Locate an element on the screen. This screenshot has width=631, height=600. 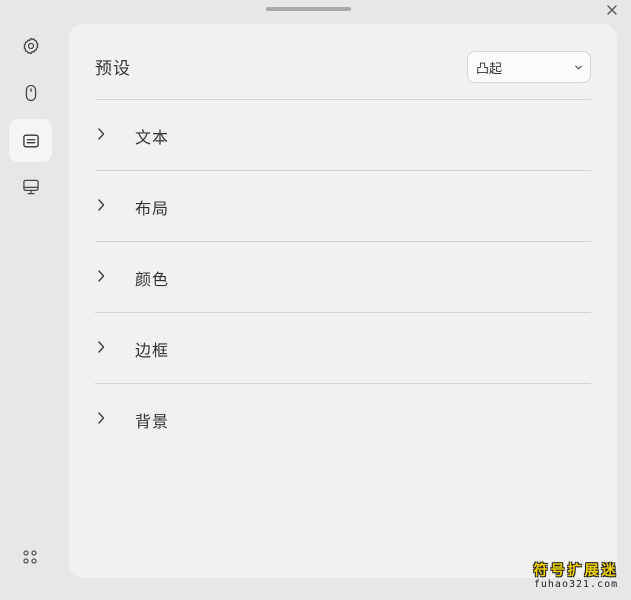
watermark-url: fuhao321.com is located at coordinates (576, 584).